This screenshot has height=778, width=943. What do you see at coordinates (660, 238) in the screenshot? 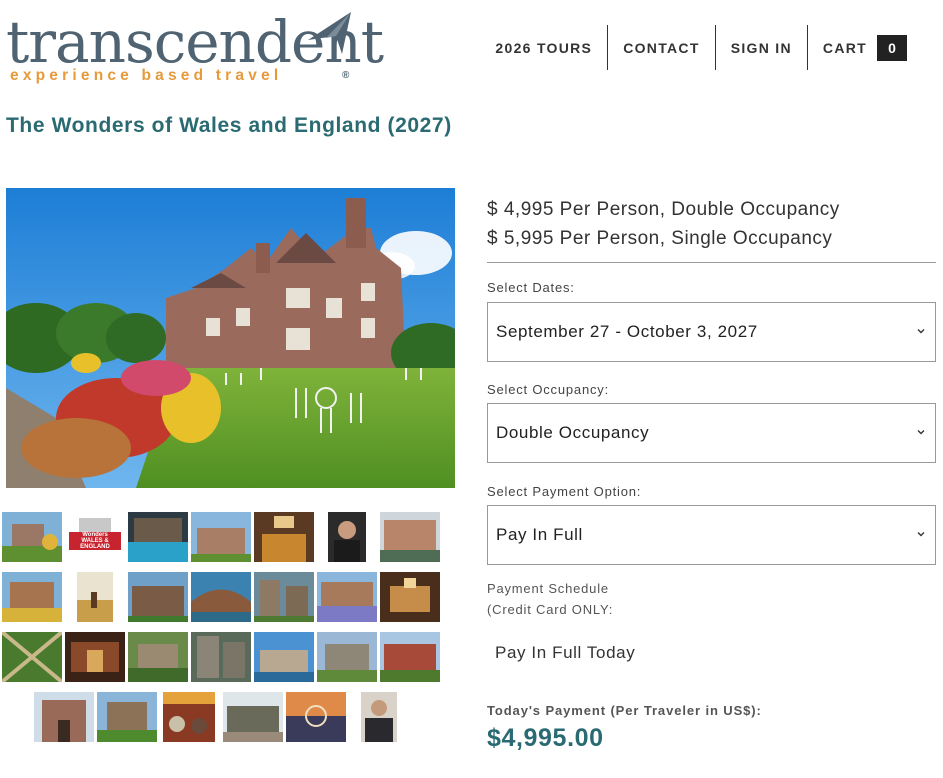
I see `price-single-occupancy: $ 5,995 Per Person, Single Occupancy` at bounding box center [660, 238].